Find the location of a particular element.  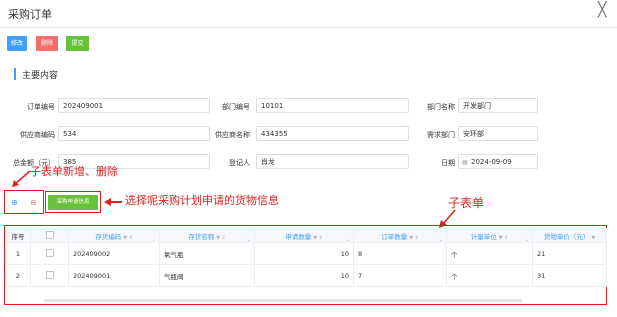

table-row: 1 202409002 氧气瓶 10 8 个 21 is located at coordinates (306, 253).